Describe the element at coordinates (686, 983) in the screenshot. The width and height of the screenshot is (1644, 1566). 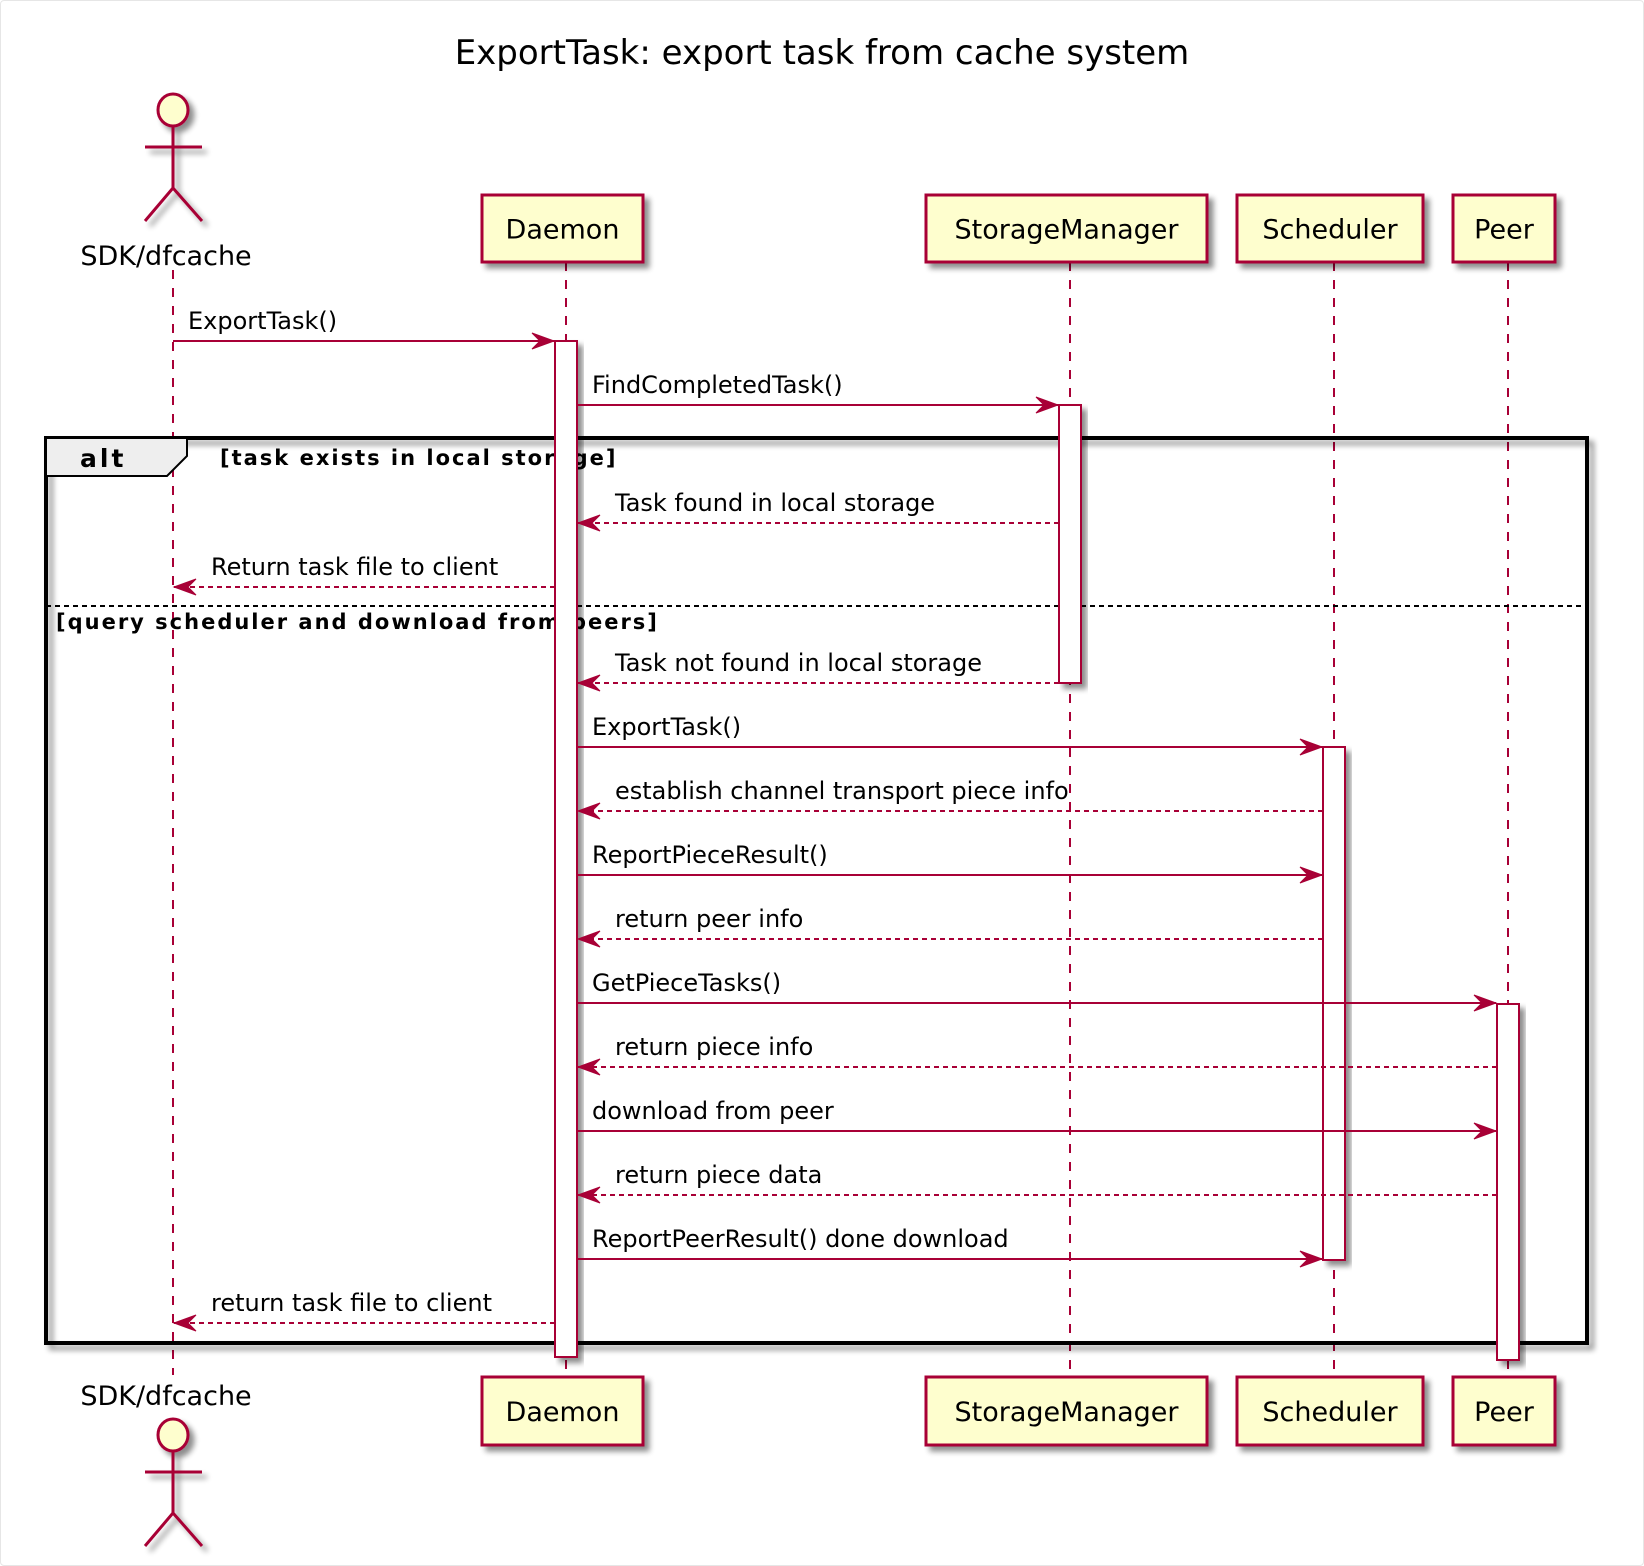
I see `message-label: GetPieceTasks()` at that location.